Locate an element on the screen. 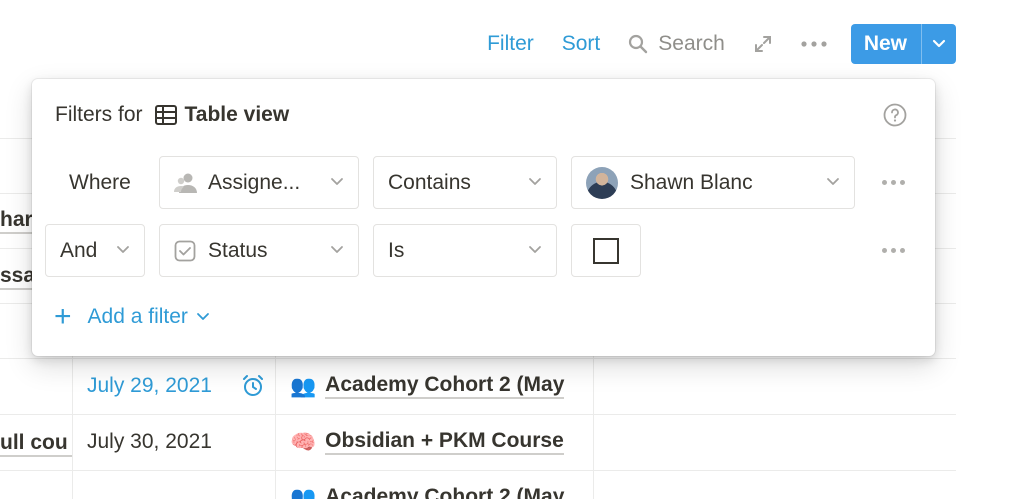 Image resolution: width=1024 pixels, height=499 pixels. date-text: July 30, 2021 is located at coordinates (149, 441).